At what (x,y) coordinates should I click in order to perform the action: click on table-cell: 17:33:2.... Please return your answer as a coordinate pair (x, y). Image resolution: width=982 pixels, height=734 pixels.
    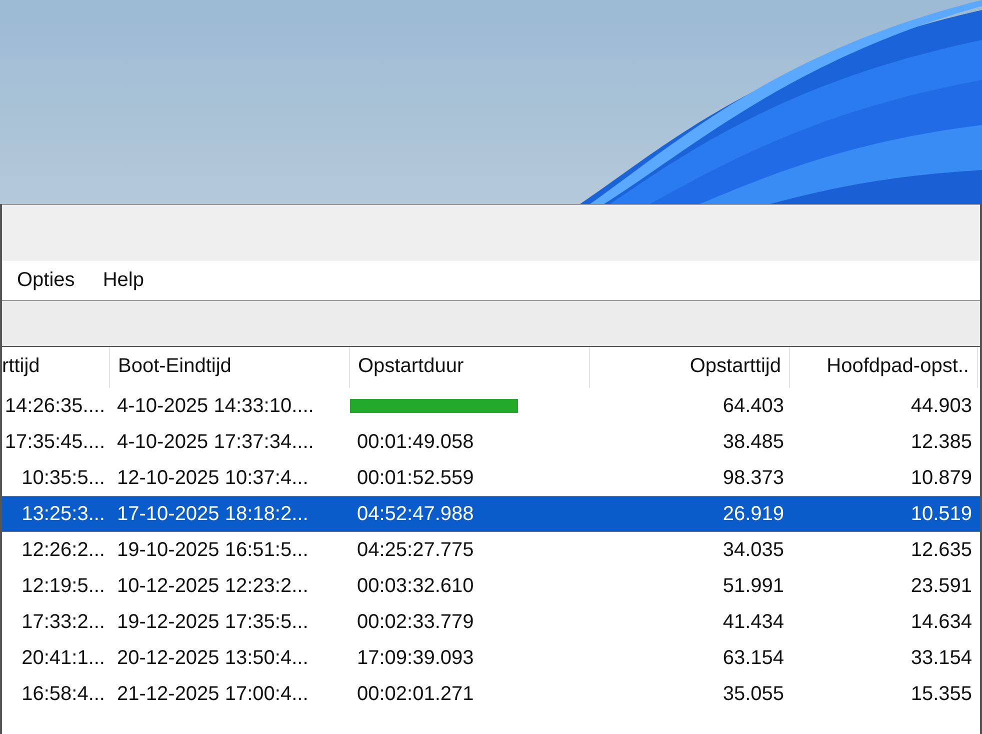
    Looking at the image, I should click on (63, 622).